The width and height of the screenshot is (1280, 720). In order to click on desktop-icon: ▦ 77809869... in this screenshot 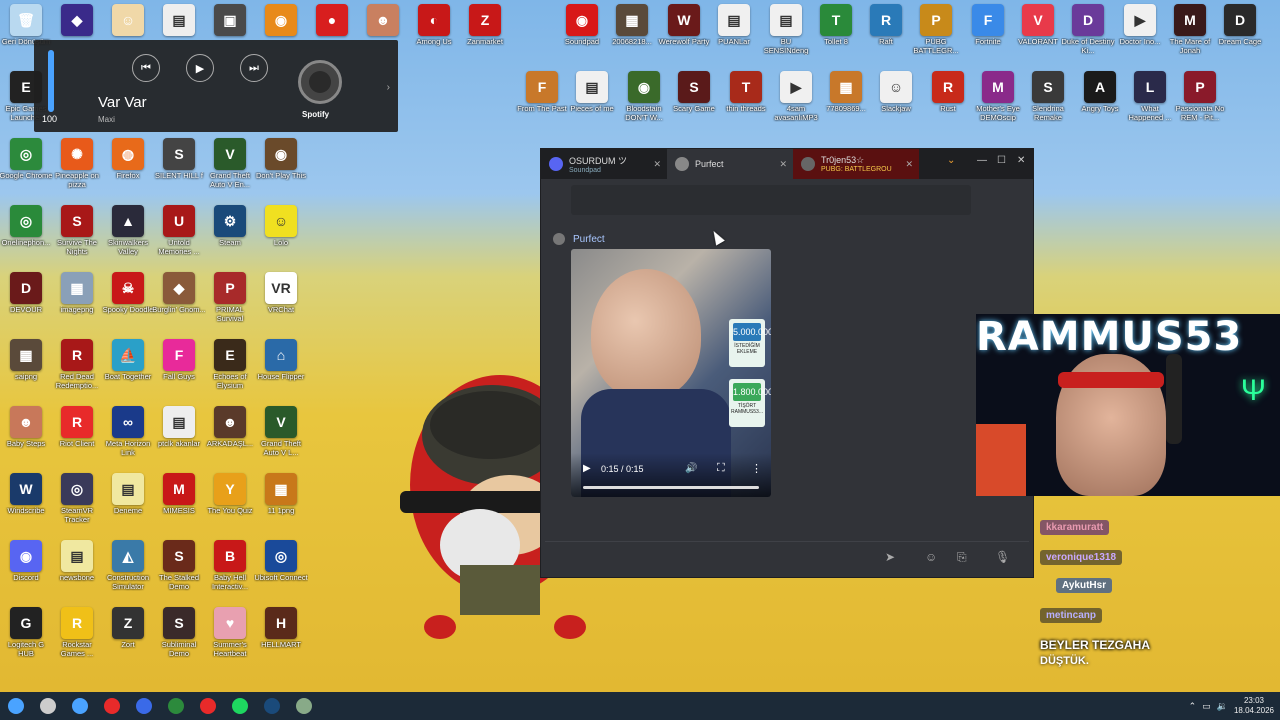, I will do `click(846, 103)`.